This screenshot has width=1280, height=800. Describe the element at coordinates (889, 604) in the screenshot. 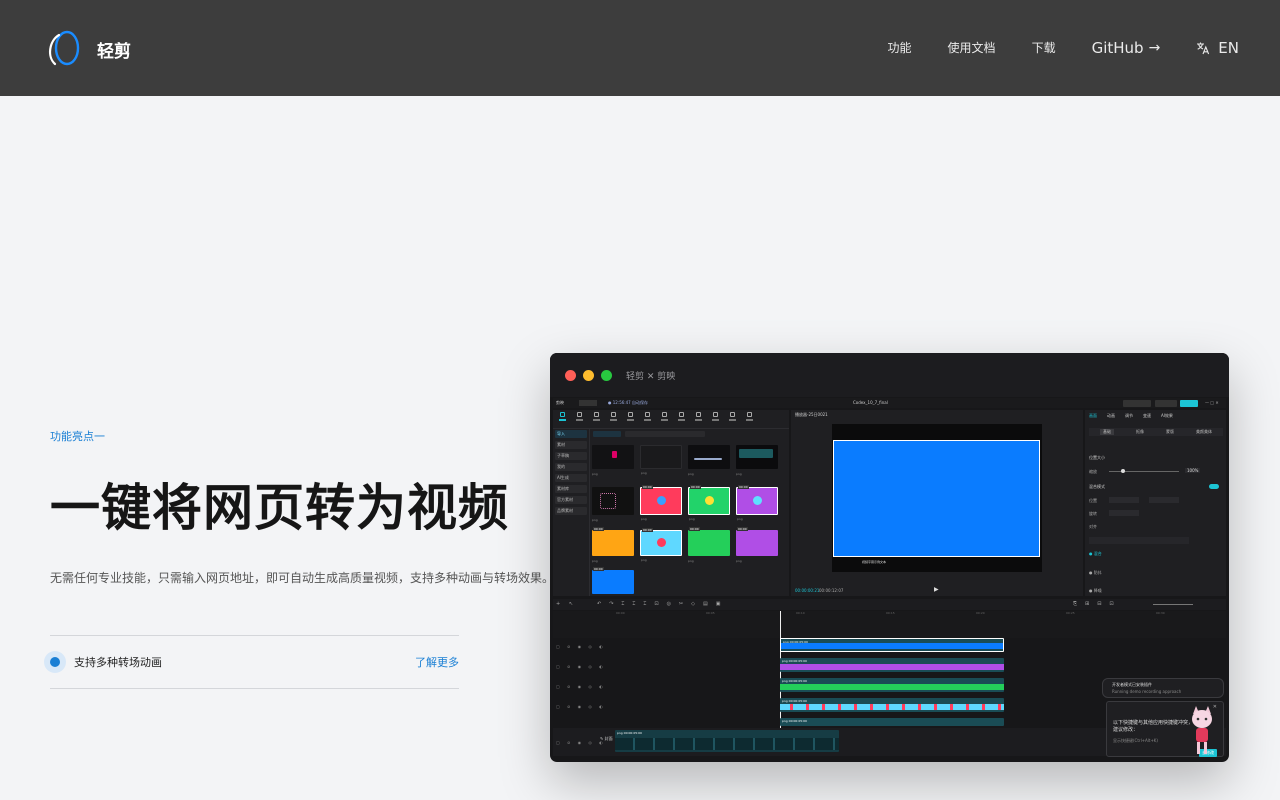

I see `timeline-toolbar: + ↖ ↶↷⌶⌶⌶⊡◎✂◇▤▣ ⎘⊞⊟⊡` at that location.